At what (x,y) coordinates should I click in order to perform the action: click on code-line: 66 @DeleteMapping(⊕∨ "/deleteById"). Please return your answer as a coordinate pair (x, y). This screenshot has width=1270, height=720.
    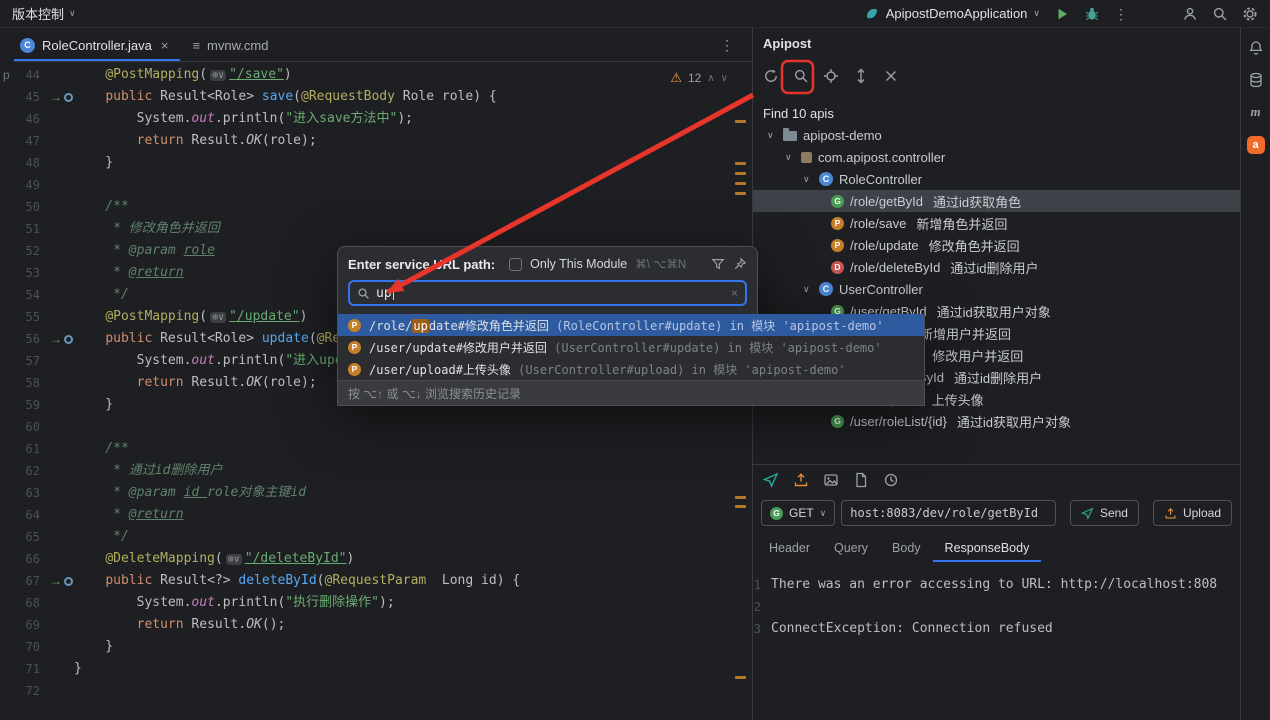
    Looking at the image, I should click on (376, 559).